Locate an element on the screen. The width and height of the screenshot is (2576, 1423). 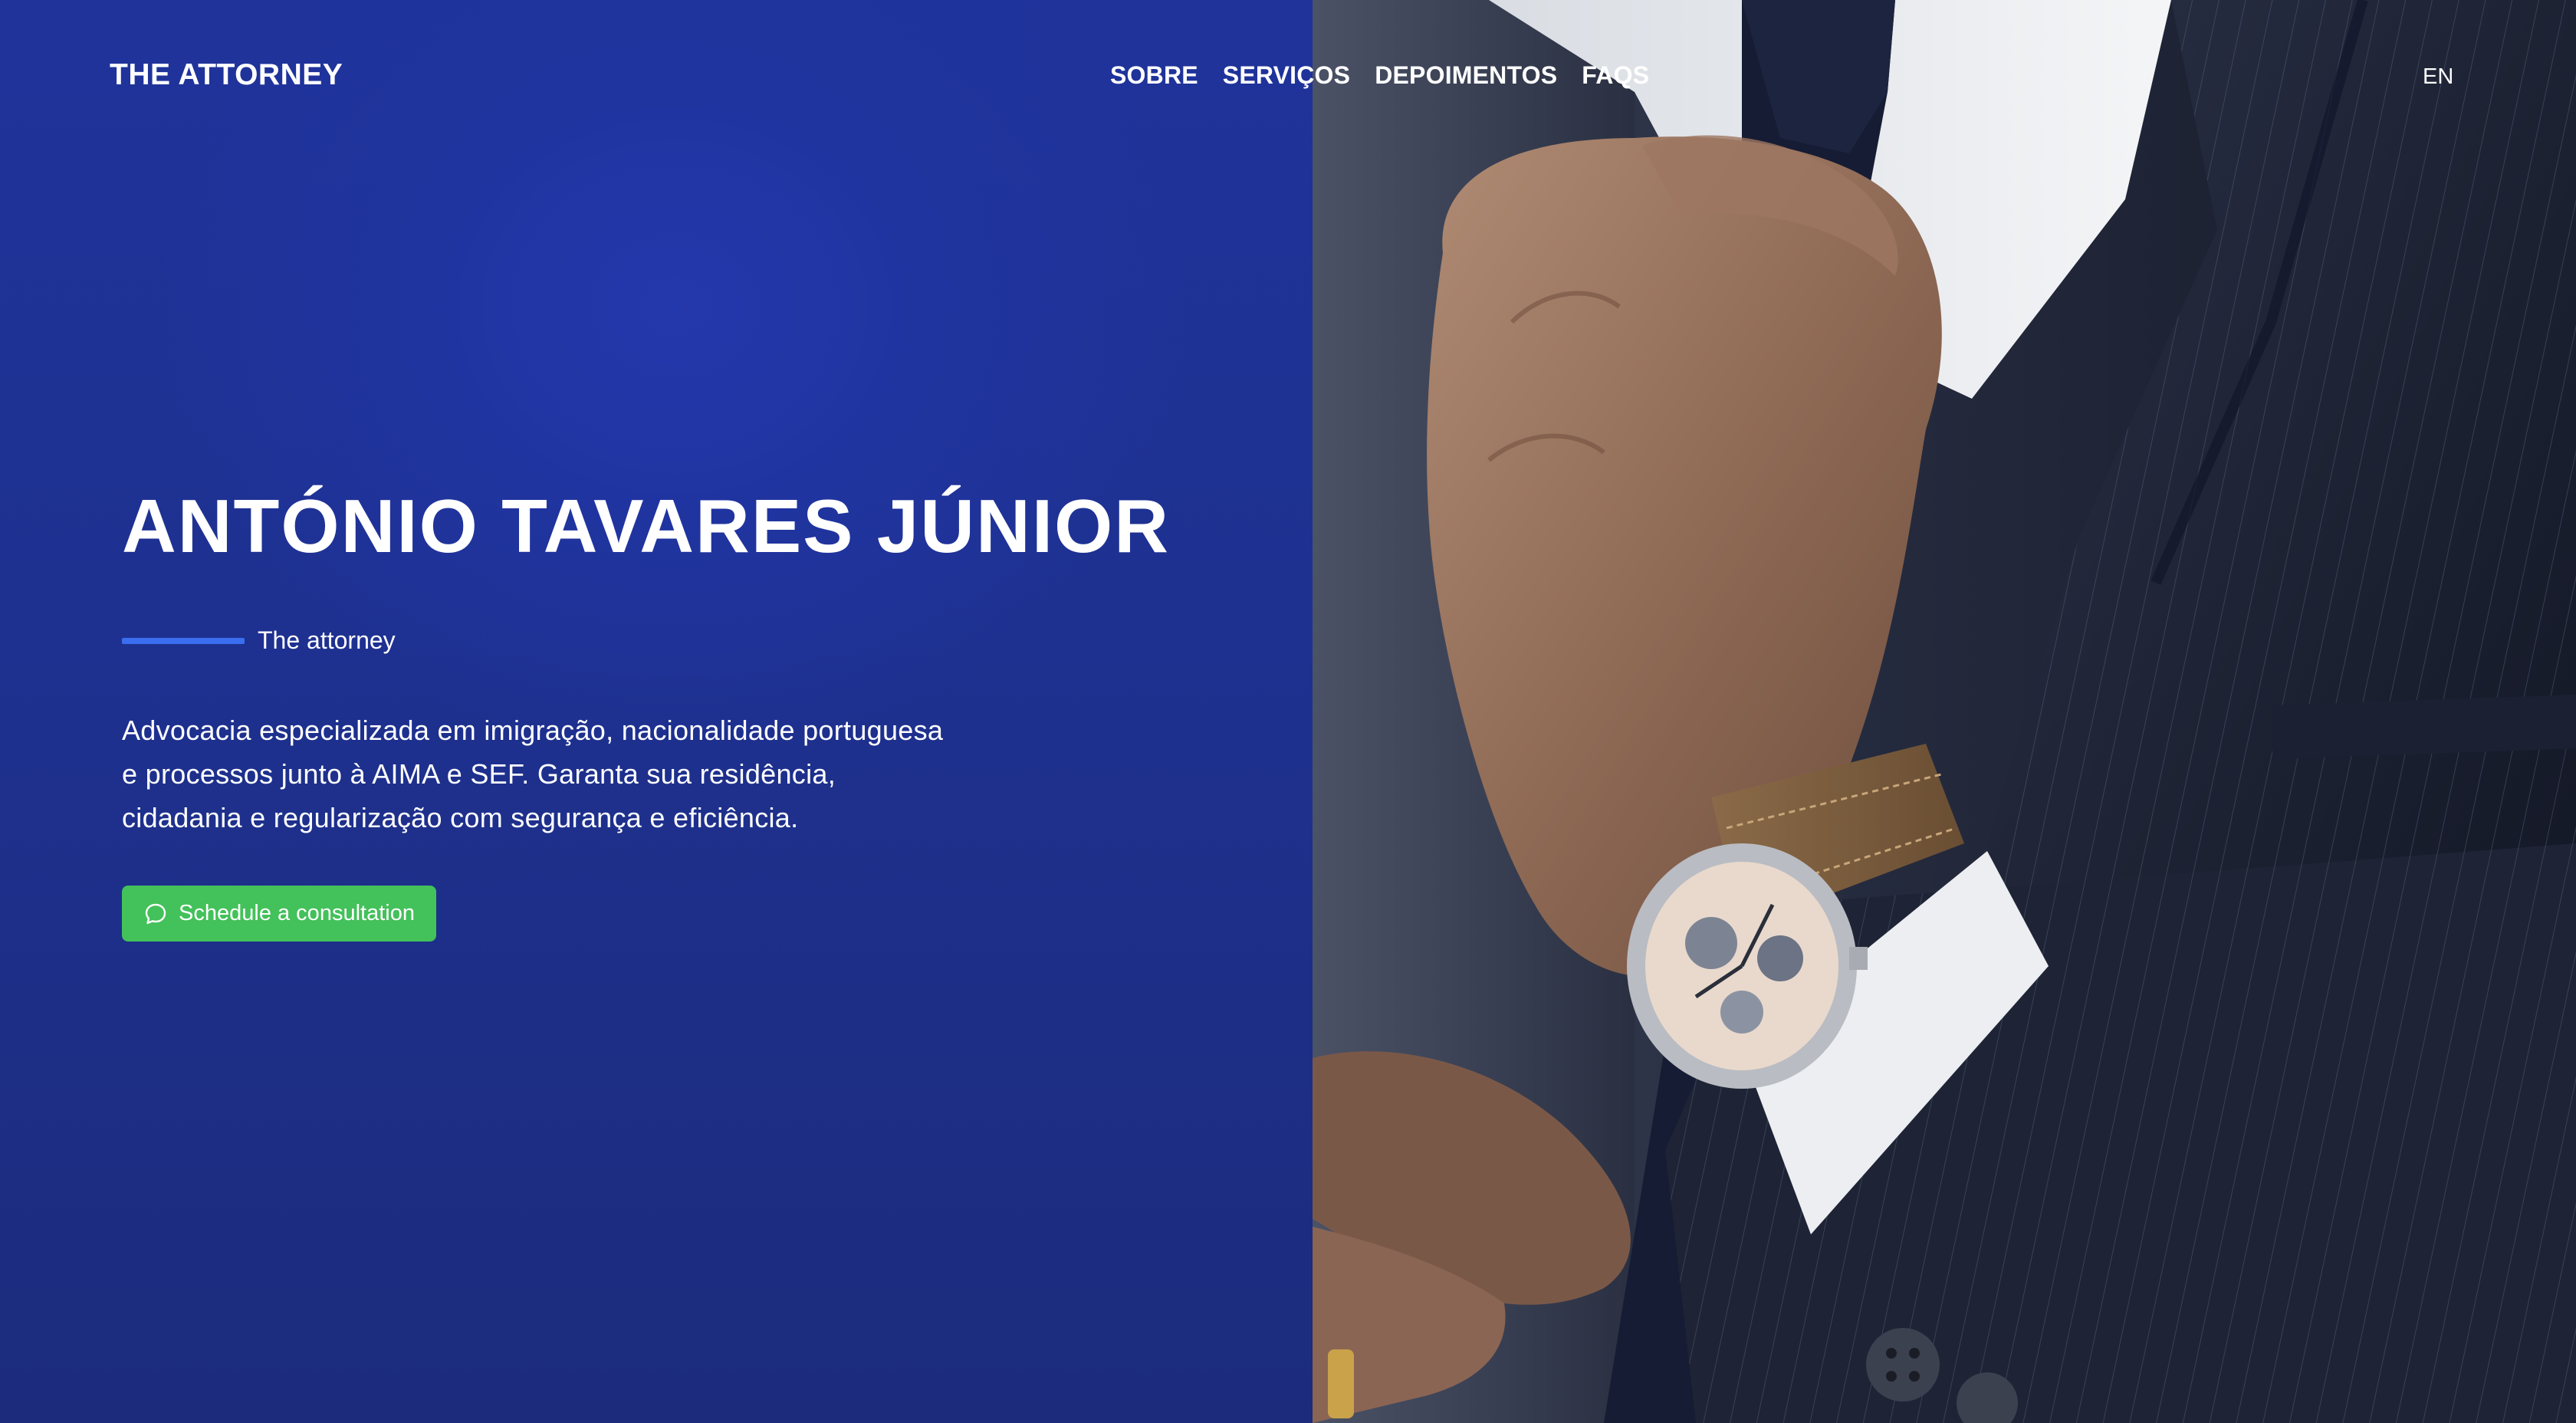
nav-link-depoimentos: DEPOIMENTOS is located at coordinates (1466, 75).